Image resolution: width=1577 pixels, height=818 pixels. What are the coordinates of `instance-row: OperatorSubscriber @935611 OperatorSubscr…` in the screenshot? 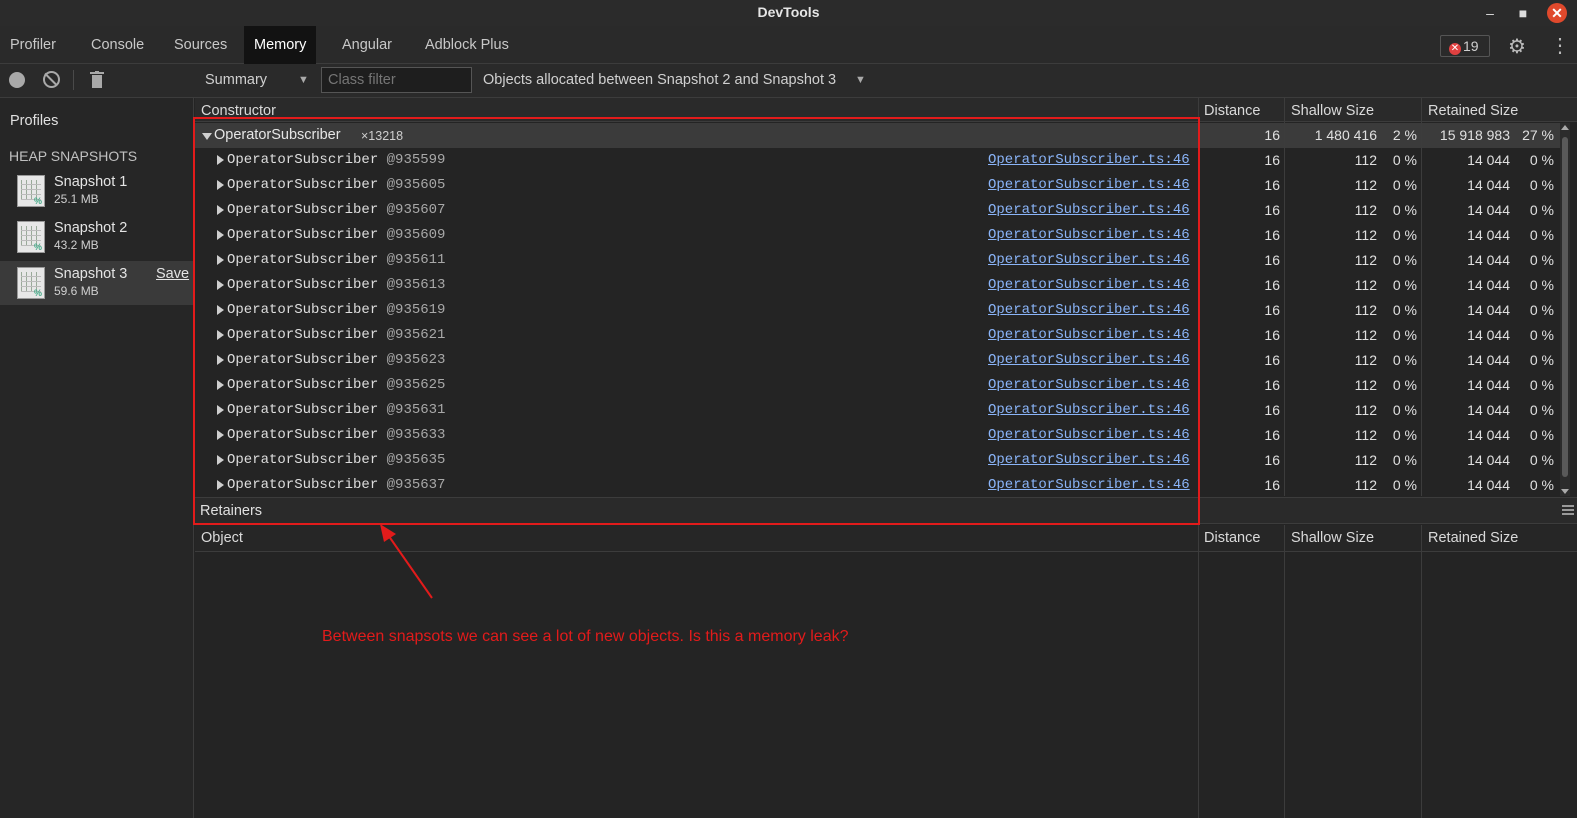 It's located at (877, 260).